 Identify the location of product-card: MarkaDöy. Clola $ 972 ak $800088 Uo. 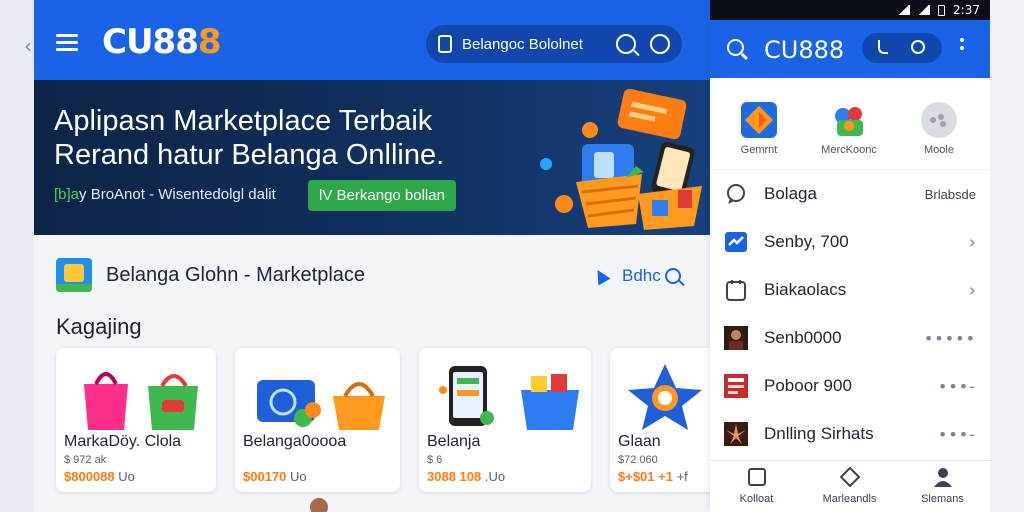
(136, 420).